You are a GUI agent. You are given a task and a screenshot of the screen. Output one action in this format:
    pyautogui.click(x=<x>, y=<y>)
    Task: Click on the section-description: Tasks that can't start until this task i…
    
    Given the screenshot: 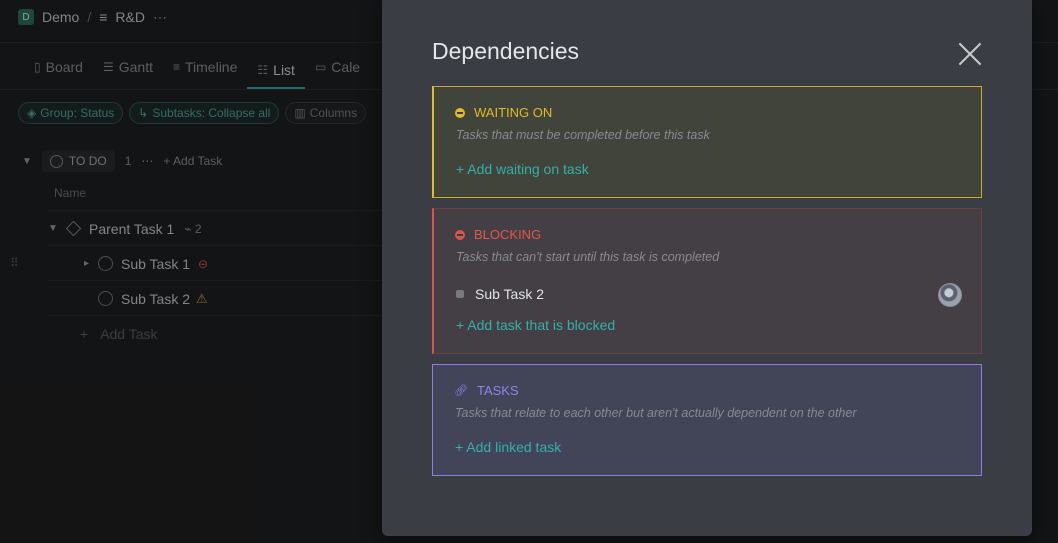 What is the action you would take?
    pyautogui.click(x=588, y=257)
    